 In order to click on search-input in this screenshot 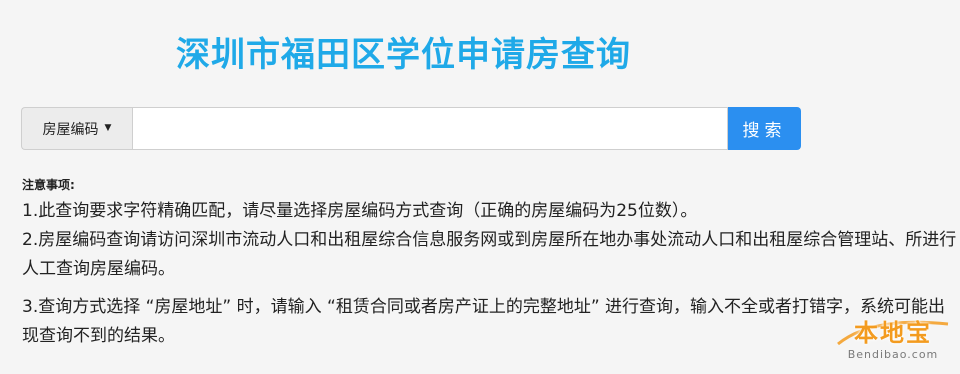, I will do `click(430, 128)`.